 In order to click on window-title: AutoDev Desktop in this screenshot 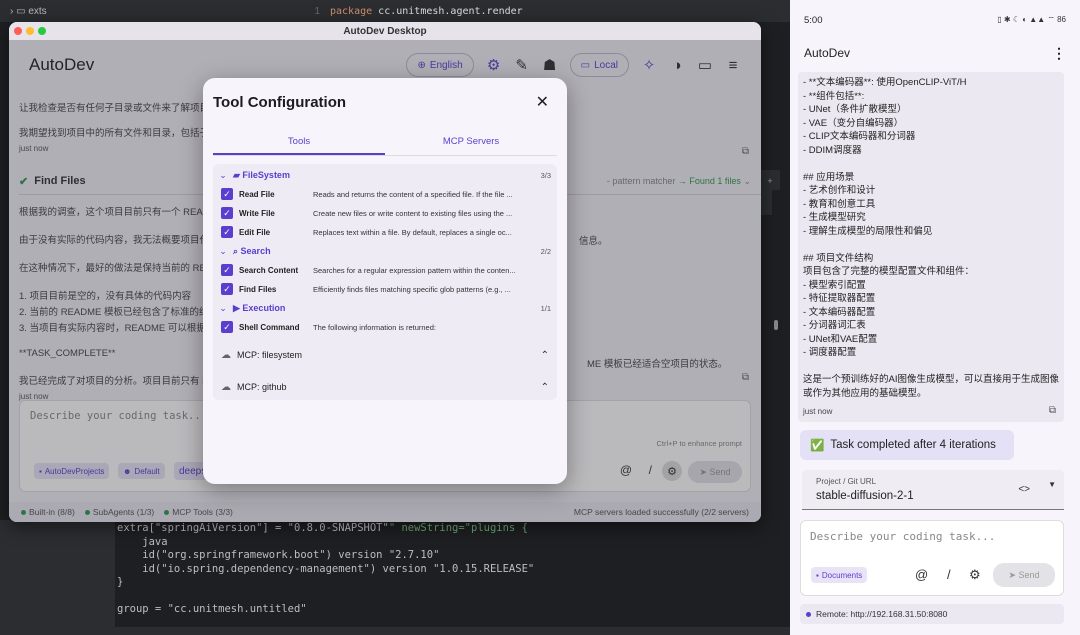, I will do `click(385, 31)`.